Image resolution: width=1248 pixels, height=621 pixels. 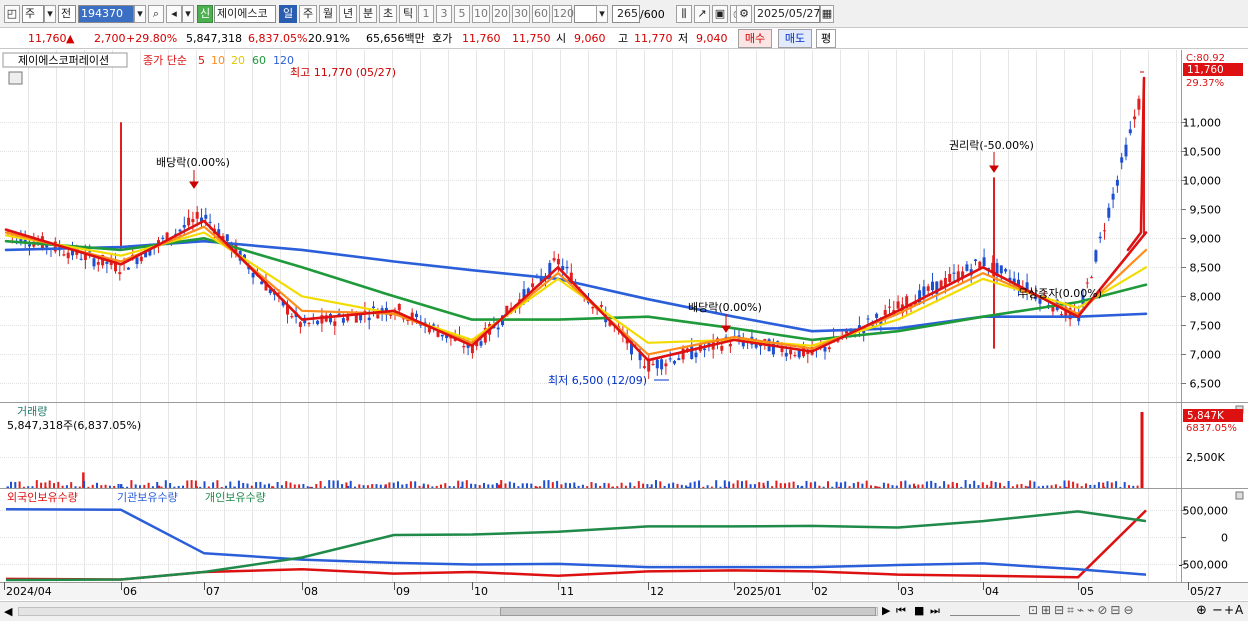 What do you see at coordinates (1229, 610) in the screenshot?
I see `plus-icon: +` at bounding box center [1229, 610].